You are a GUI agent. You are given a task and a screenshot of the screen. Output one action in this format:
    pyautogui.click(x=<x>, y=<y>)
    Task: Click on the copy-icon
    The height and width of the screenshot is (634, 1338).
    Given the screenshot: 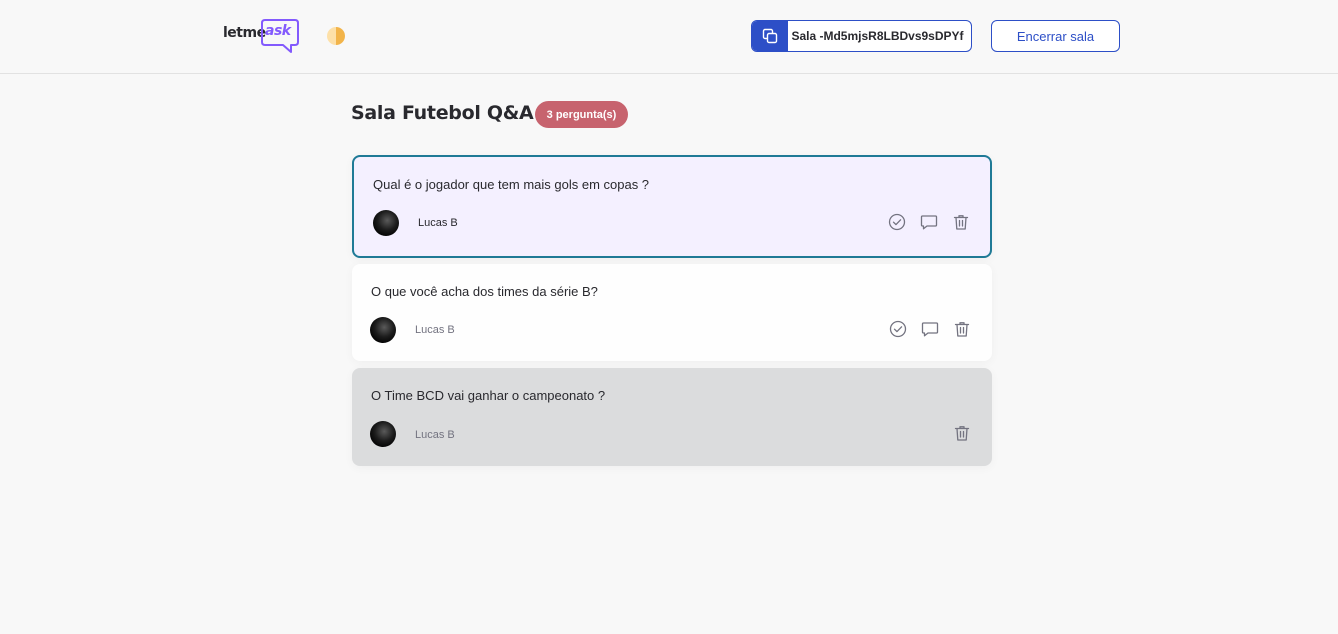 What is the action you would take?
    pyautogui.click(x=770, y=36)
    